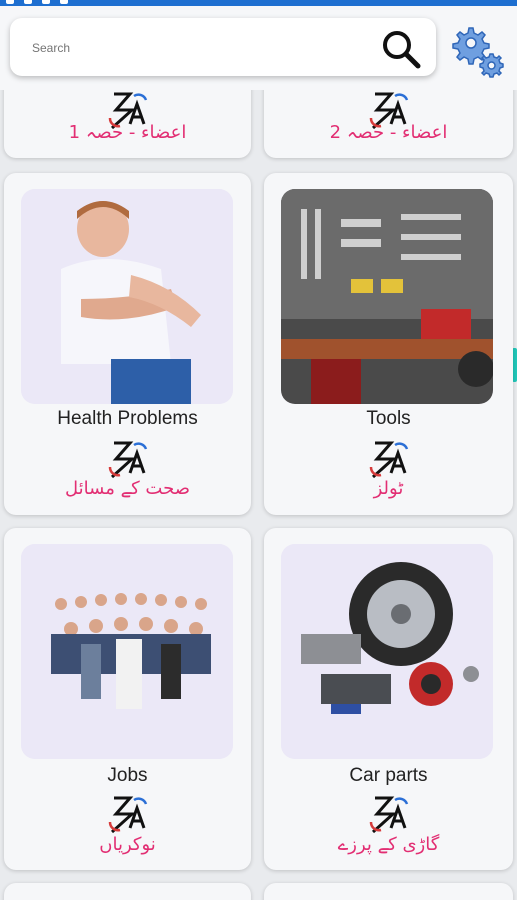 This screenshot has width=517, height=900. I want to click on gear-icon, so click(476, 50).